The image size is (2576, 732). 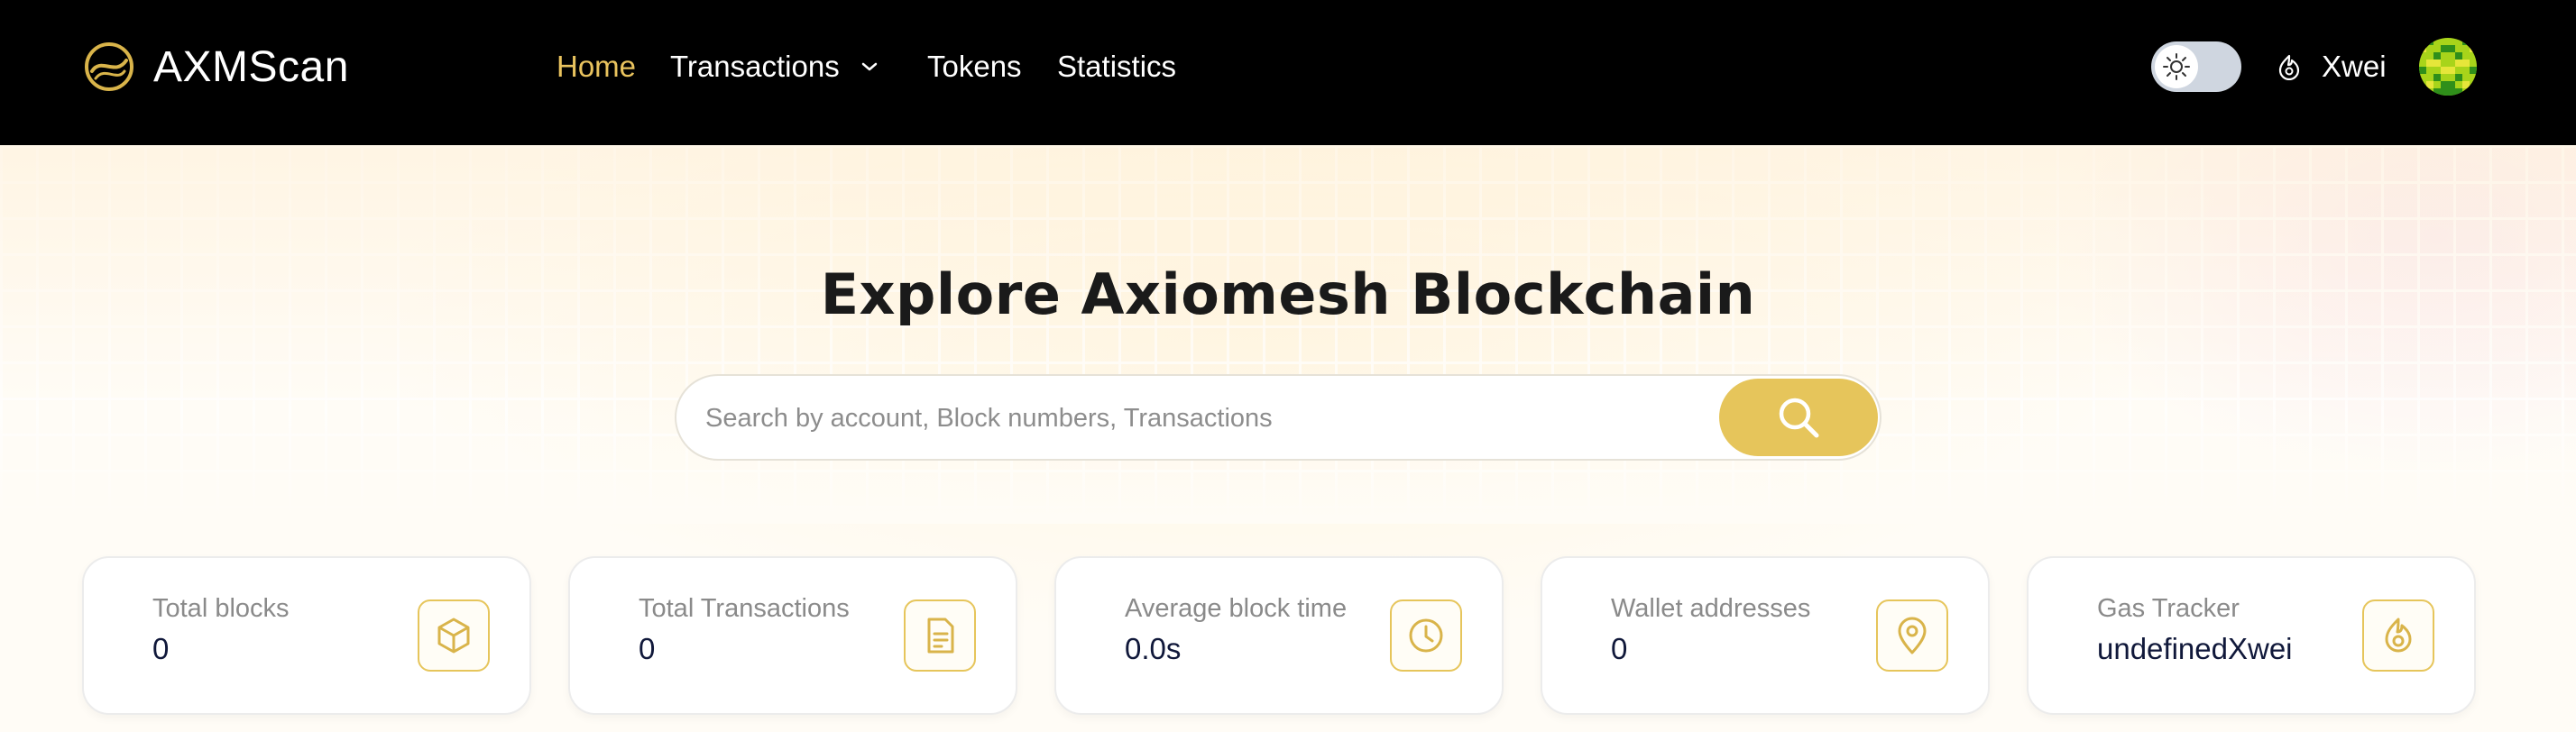 What do you see at coordinates (1116, 67) in the screenshot?
I see `nav-statistics: Statistics` at bounding box center [1116, 67].